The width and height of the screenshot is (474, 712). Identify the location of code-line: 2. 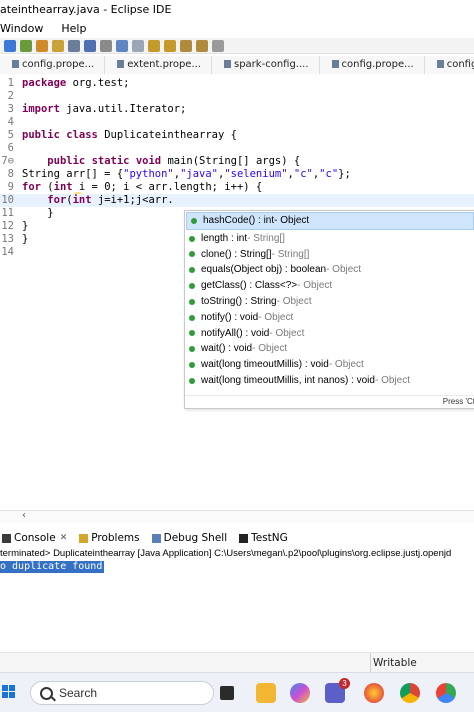
(237, 96).